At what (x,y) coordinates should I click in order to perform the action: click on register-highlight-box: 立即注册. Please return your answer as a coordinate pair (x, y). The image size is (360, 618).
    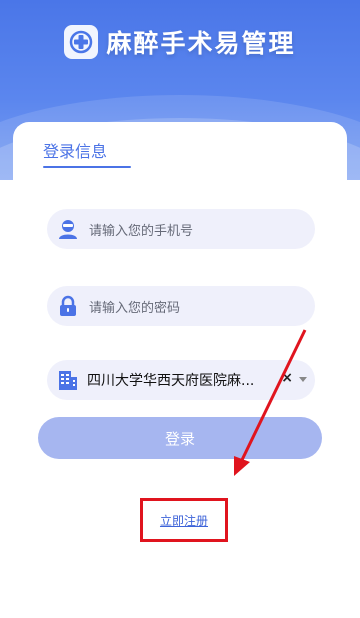
    Looking at the image, I should click on (184, 520).